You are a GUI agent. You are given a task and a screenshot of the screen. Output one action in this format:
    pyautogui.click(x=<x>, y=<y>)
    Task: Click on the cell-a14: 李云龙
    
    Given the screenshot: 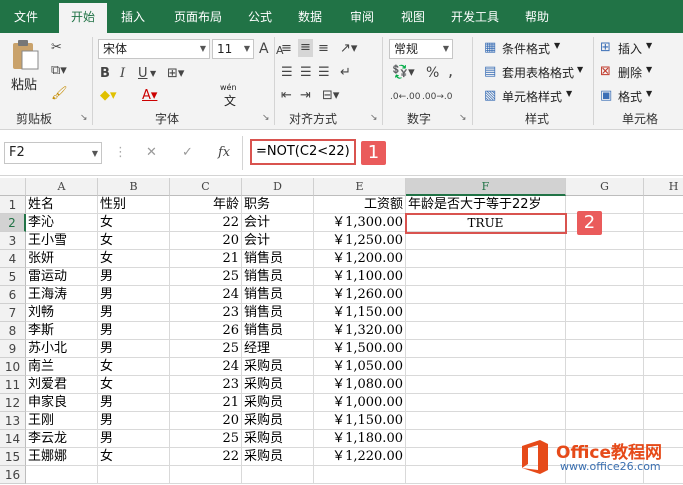 What is the action you would take?
    pyautogui.click(x=62, y=439)
    